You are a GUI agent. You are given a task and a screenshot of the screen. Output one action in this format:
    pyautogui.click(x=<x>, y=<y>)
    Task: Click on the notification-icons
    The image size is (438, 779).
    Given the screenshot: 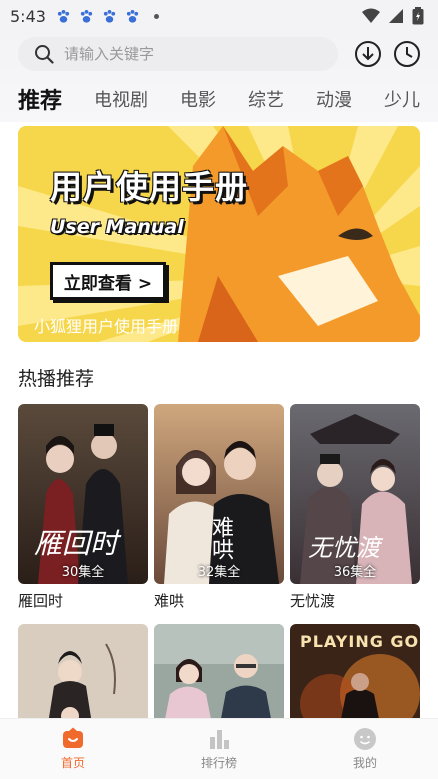 What is the action you would take?
    pyautogui.click(x=107, y=16)
    